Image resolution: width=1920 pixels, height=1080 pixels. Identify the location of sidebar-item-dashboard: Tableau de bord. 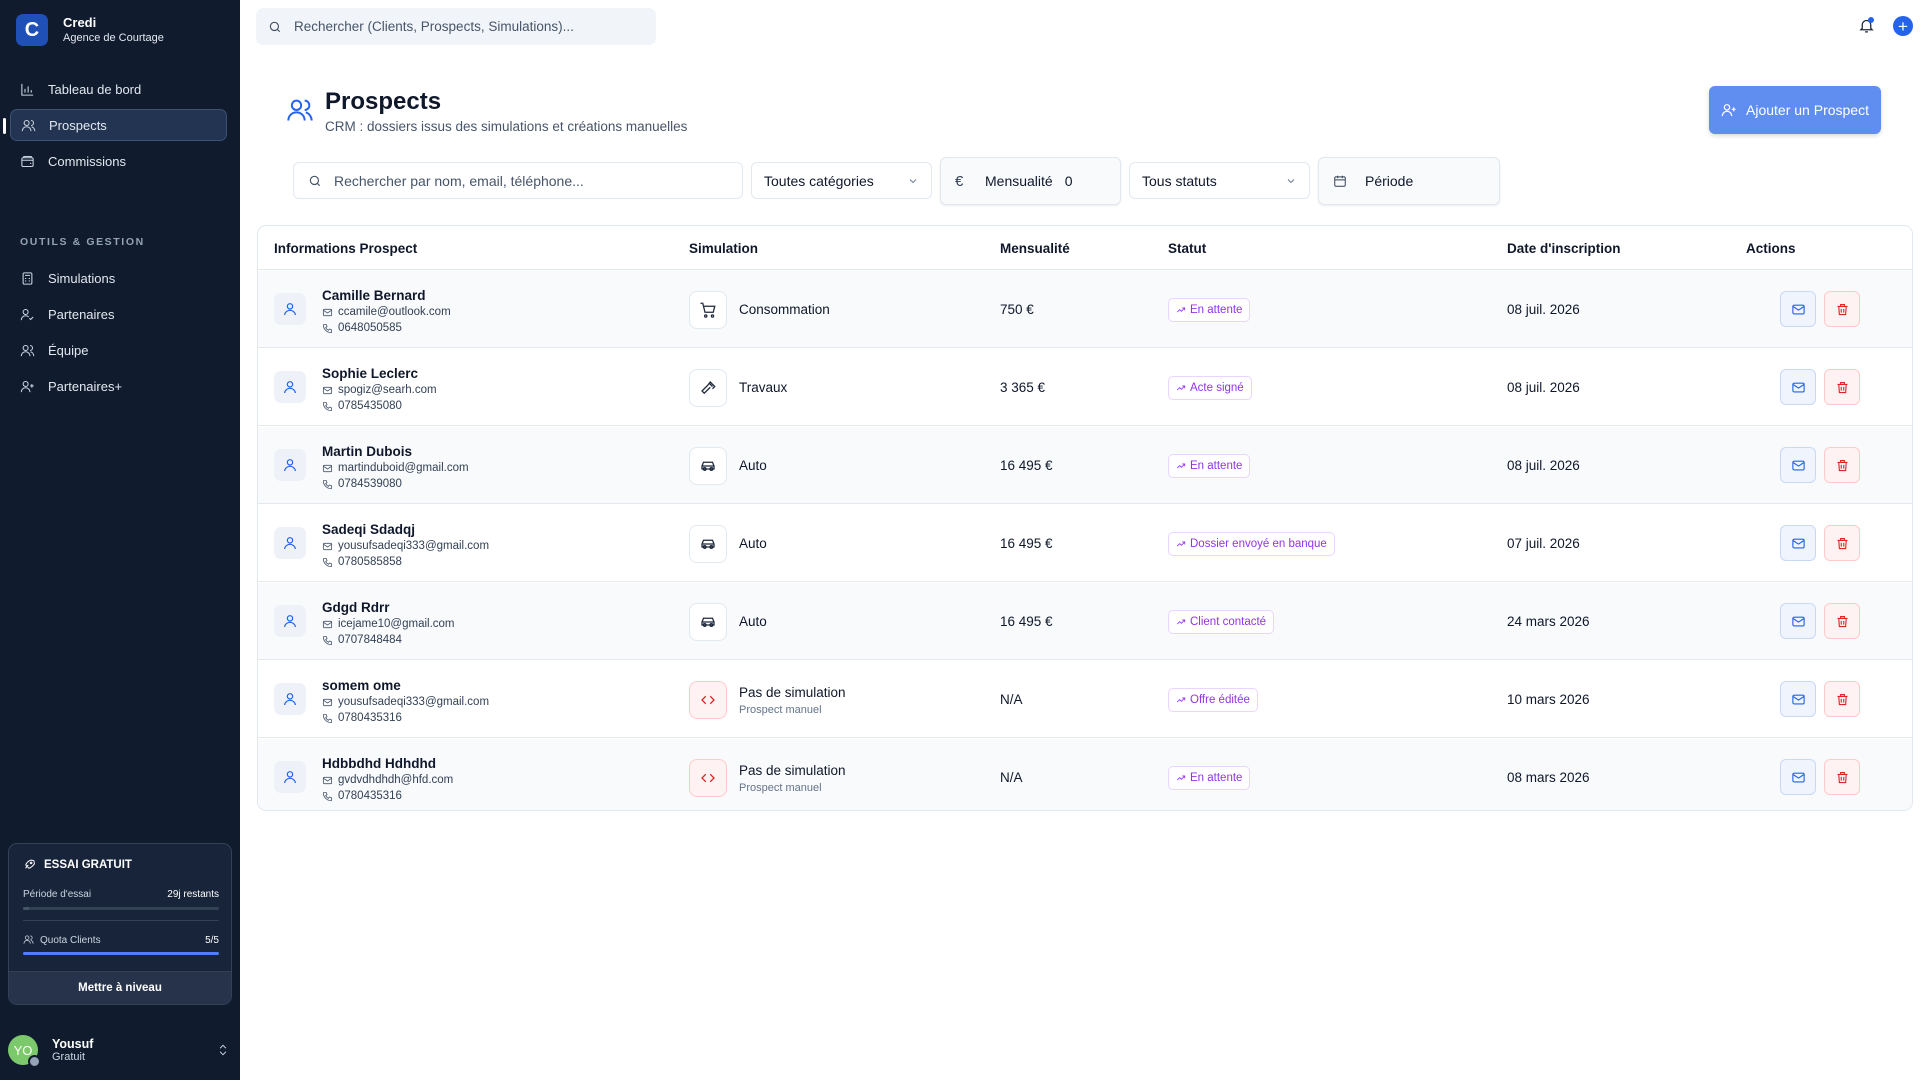
(118, 89).